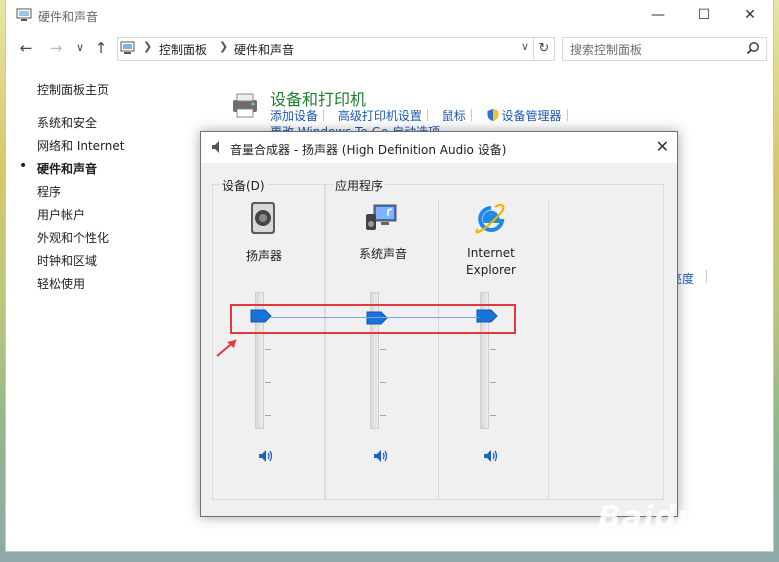 The height and width of the screenshot is (562, 779). Describe the element at coordinates (368, 150) in the screenshot. I see `mixer-title: 音量合成器 - 扬声器 (High Definition Audio 设备)` at that location.